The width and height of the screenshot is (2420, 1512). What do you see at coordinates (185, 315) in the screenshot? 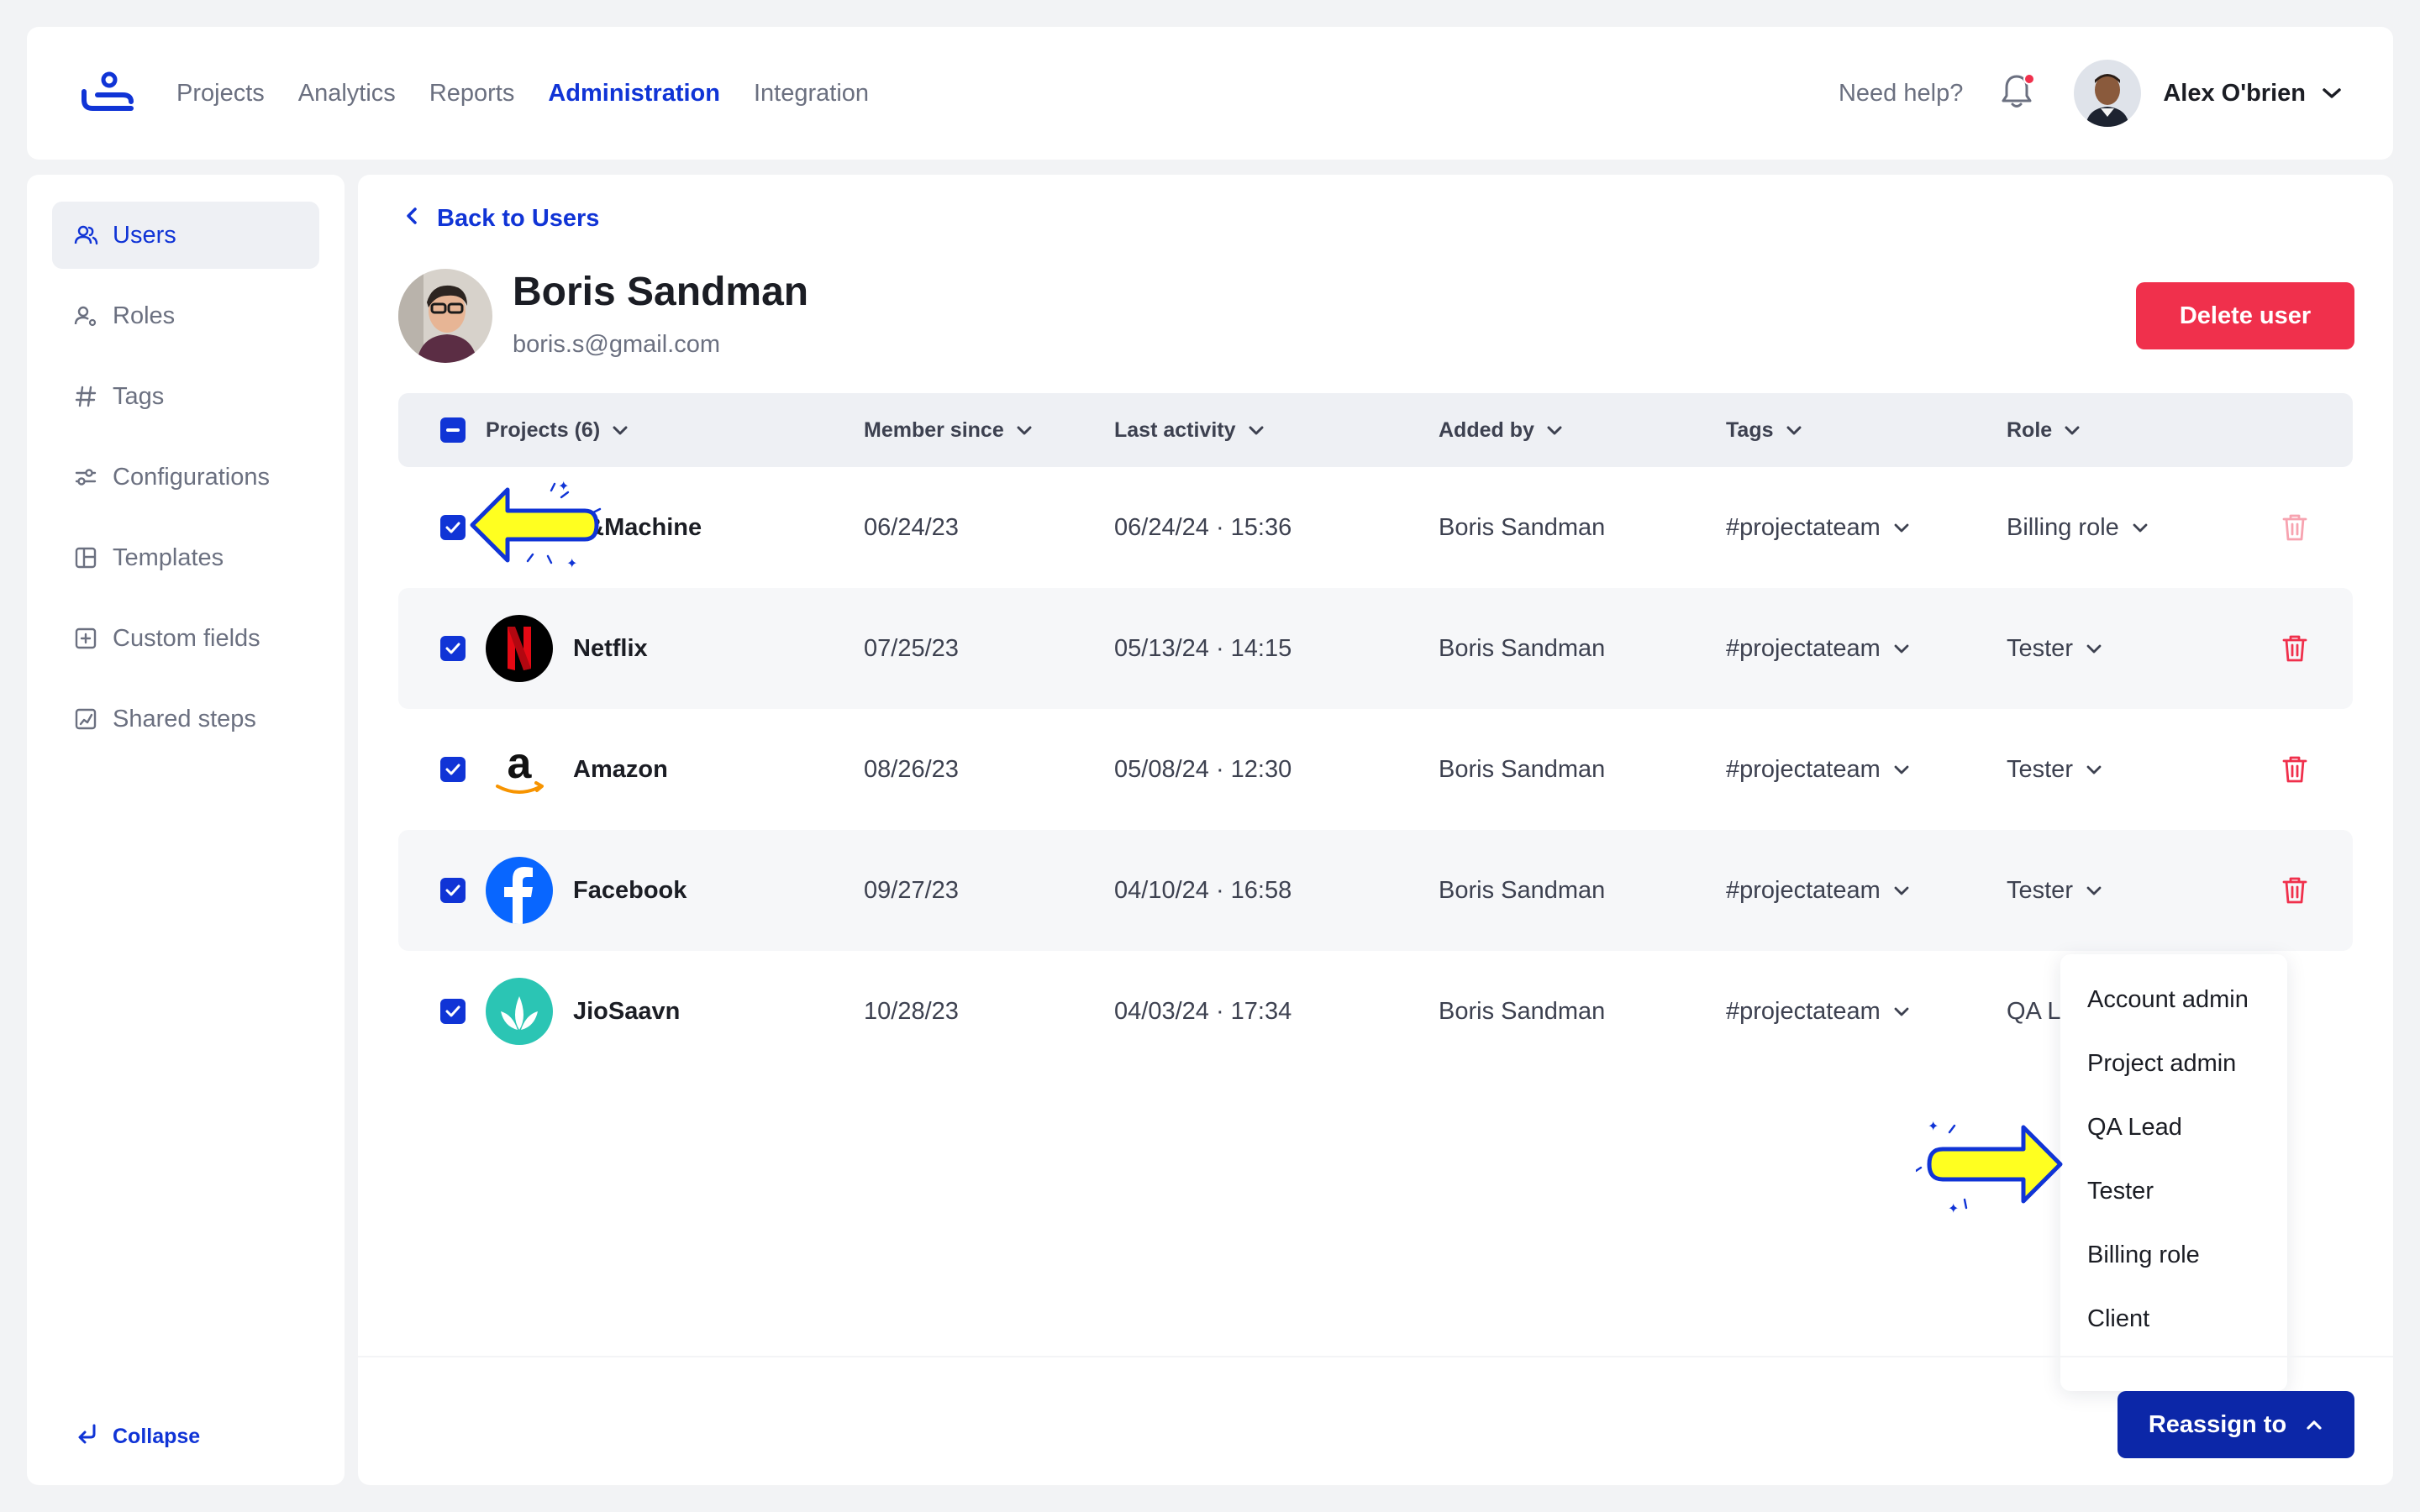
I see `sidebar-item-roles: Roles` at bounding box center [185, 315].